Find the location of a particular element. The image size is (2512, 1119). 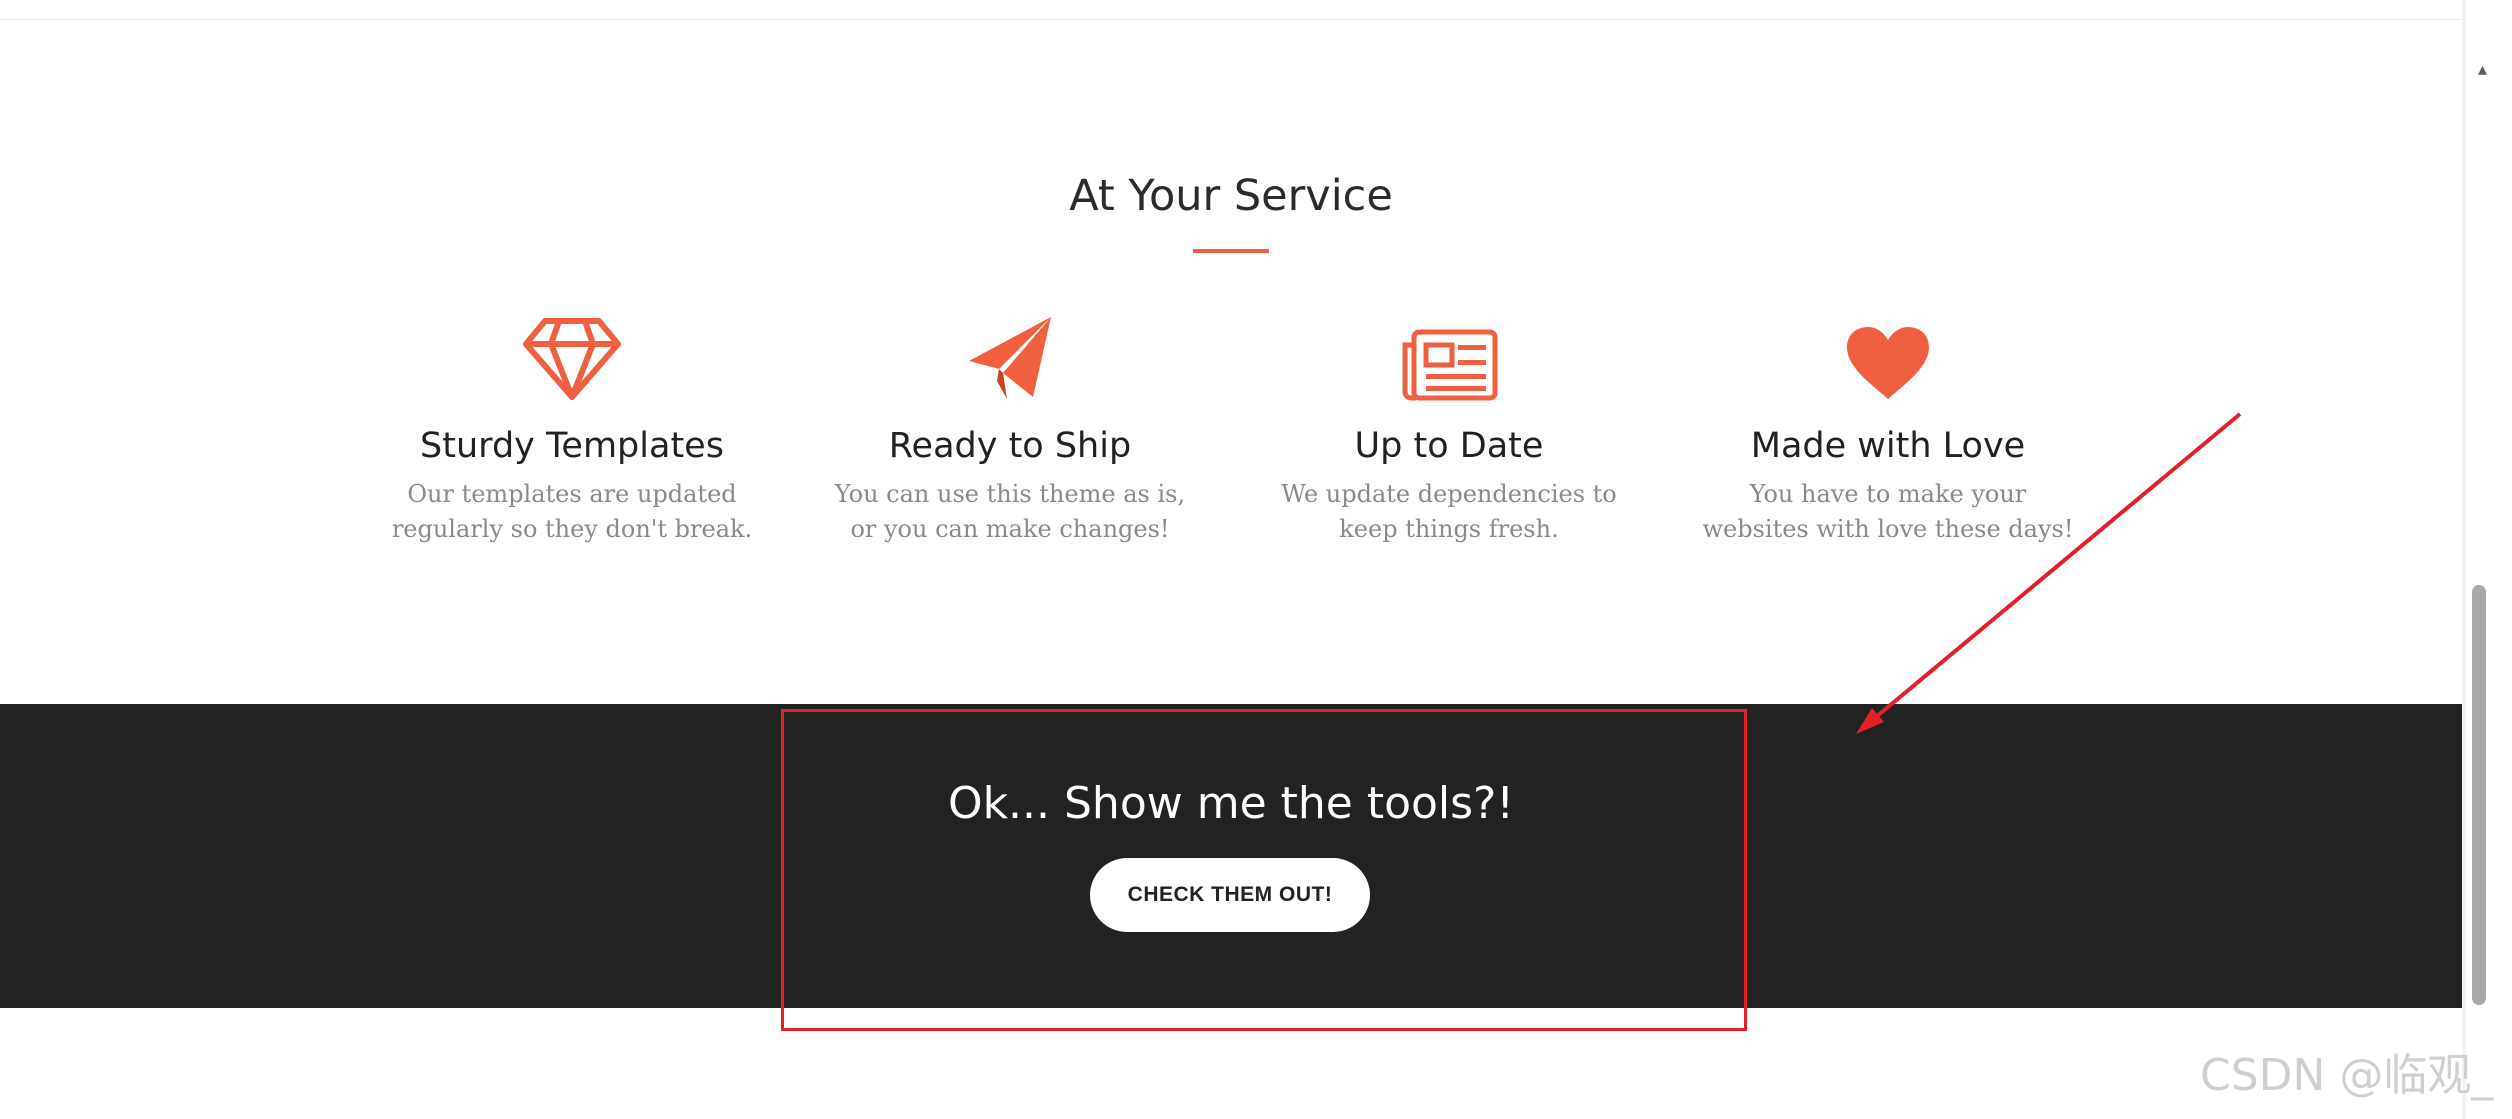

newspaper-icon is located at coordinates (1450, 365).